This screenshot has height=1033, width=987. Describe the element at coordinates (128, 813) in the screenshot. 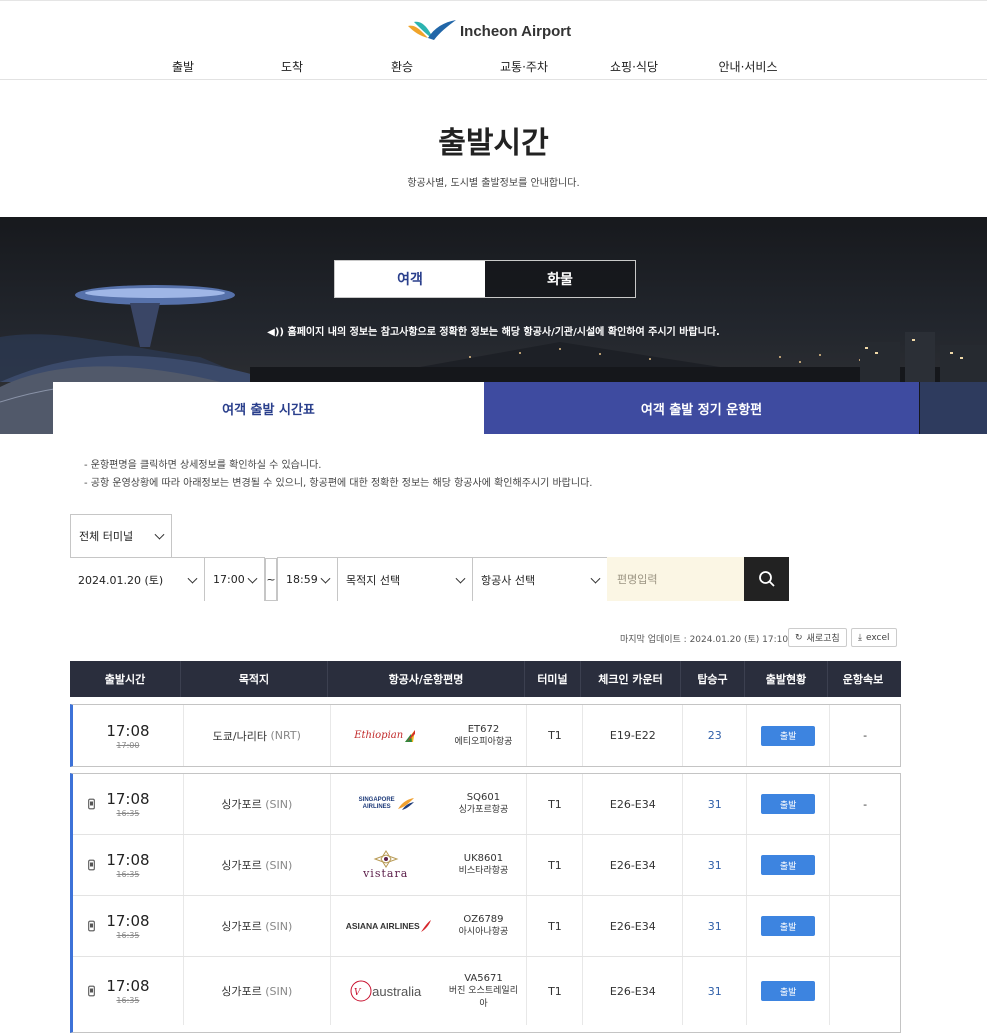

I see `scheduled-time: 16:35` at that location.